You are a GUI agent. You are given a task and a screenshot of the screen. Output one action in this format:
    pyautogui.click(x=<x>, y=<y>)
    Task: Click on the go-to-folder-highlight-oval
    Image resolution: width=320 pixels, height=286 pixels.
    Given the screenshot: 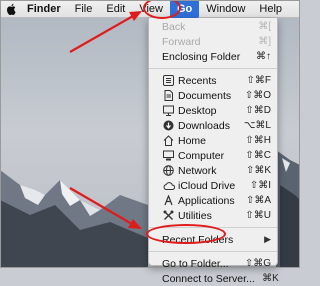 What is the action you would take?
    pyautogui.click(x=186, y=234)
    